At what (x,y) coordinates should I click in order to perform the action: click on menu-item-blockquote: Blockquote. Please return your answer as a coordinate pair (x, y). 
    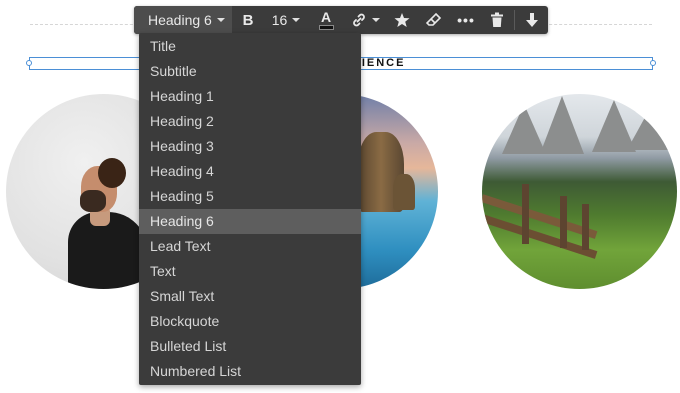
    Looking at the image, I should click on (250, 321).